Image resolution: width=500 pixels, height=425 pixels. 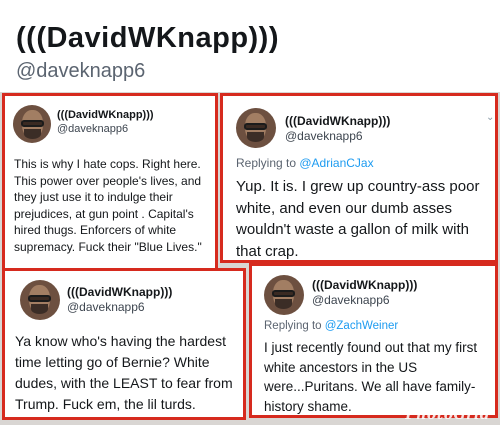 I want to click on replying-to-mention: @AdrianCJax, so click(x=336, y=163).